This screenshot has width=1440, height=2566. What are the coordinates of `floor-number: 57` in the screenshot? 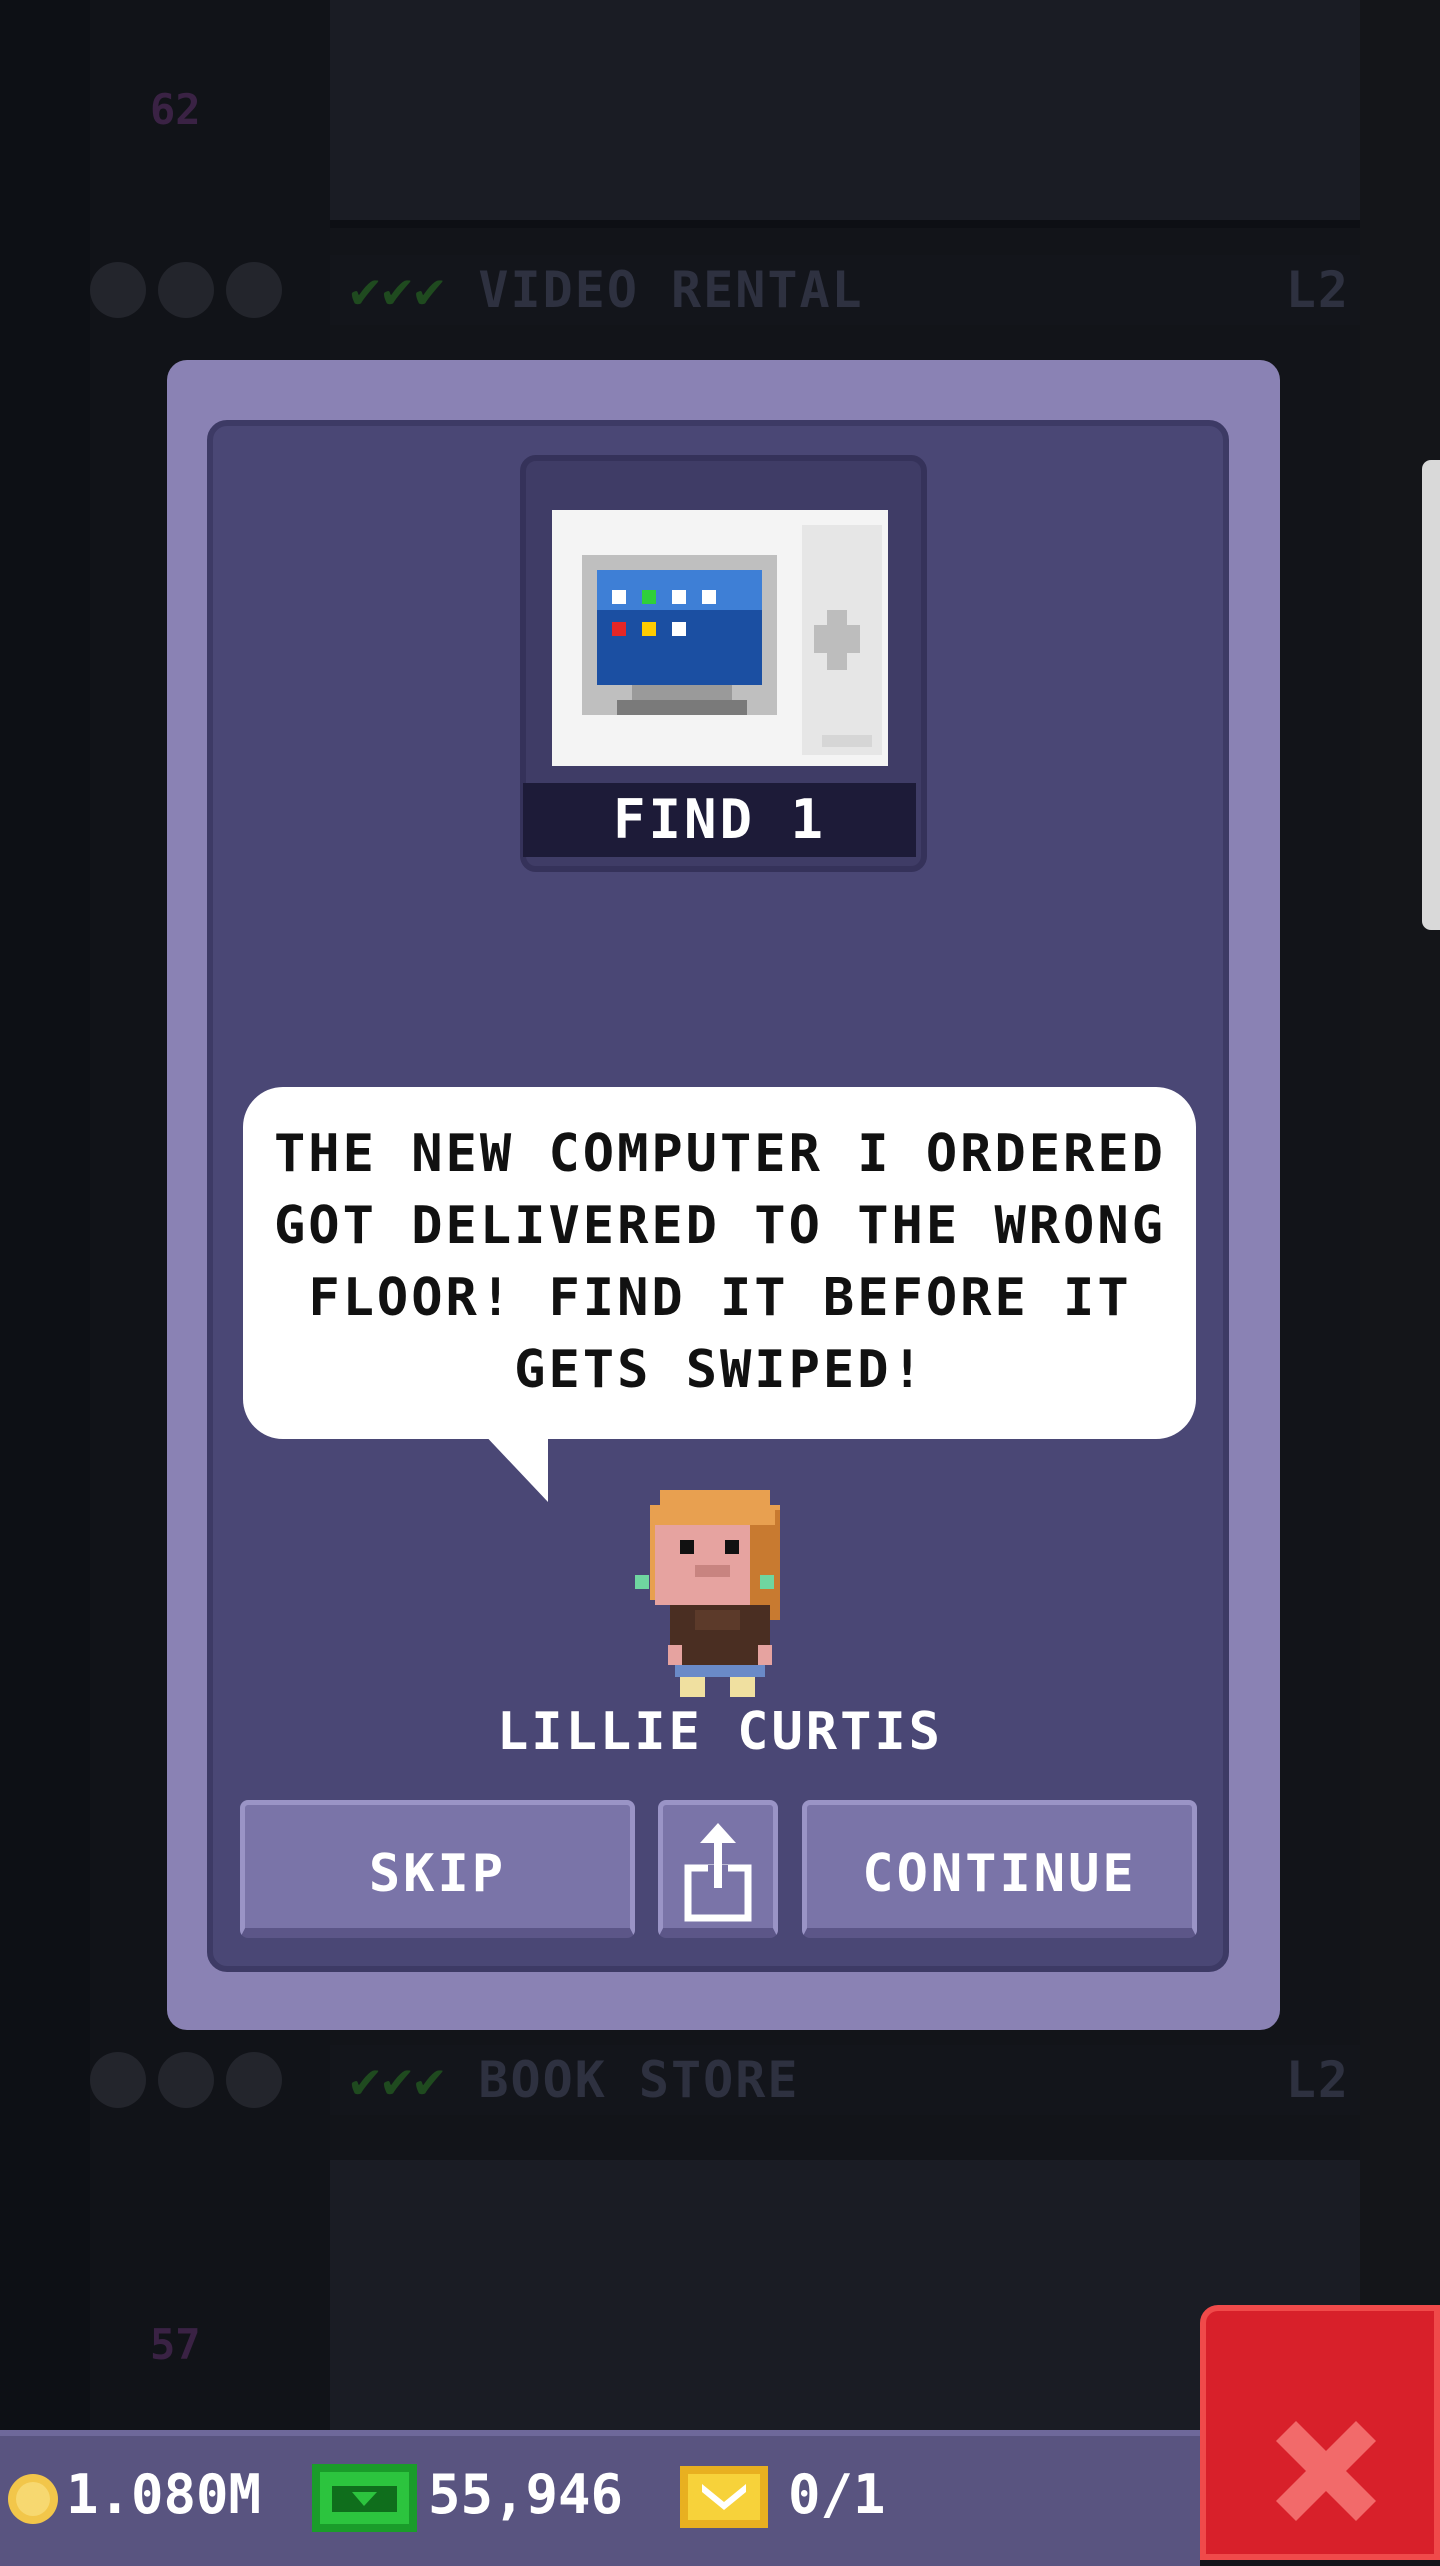 It's located at (175, 2344).